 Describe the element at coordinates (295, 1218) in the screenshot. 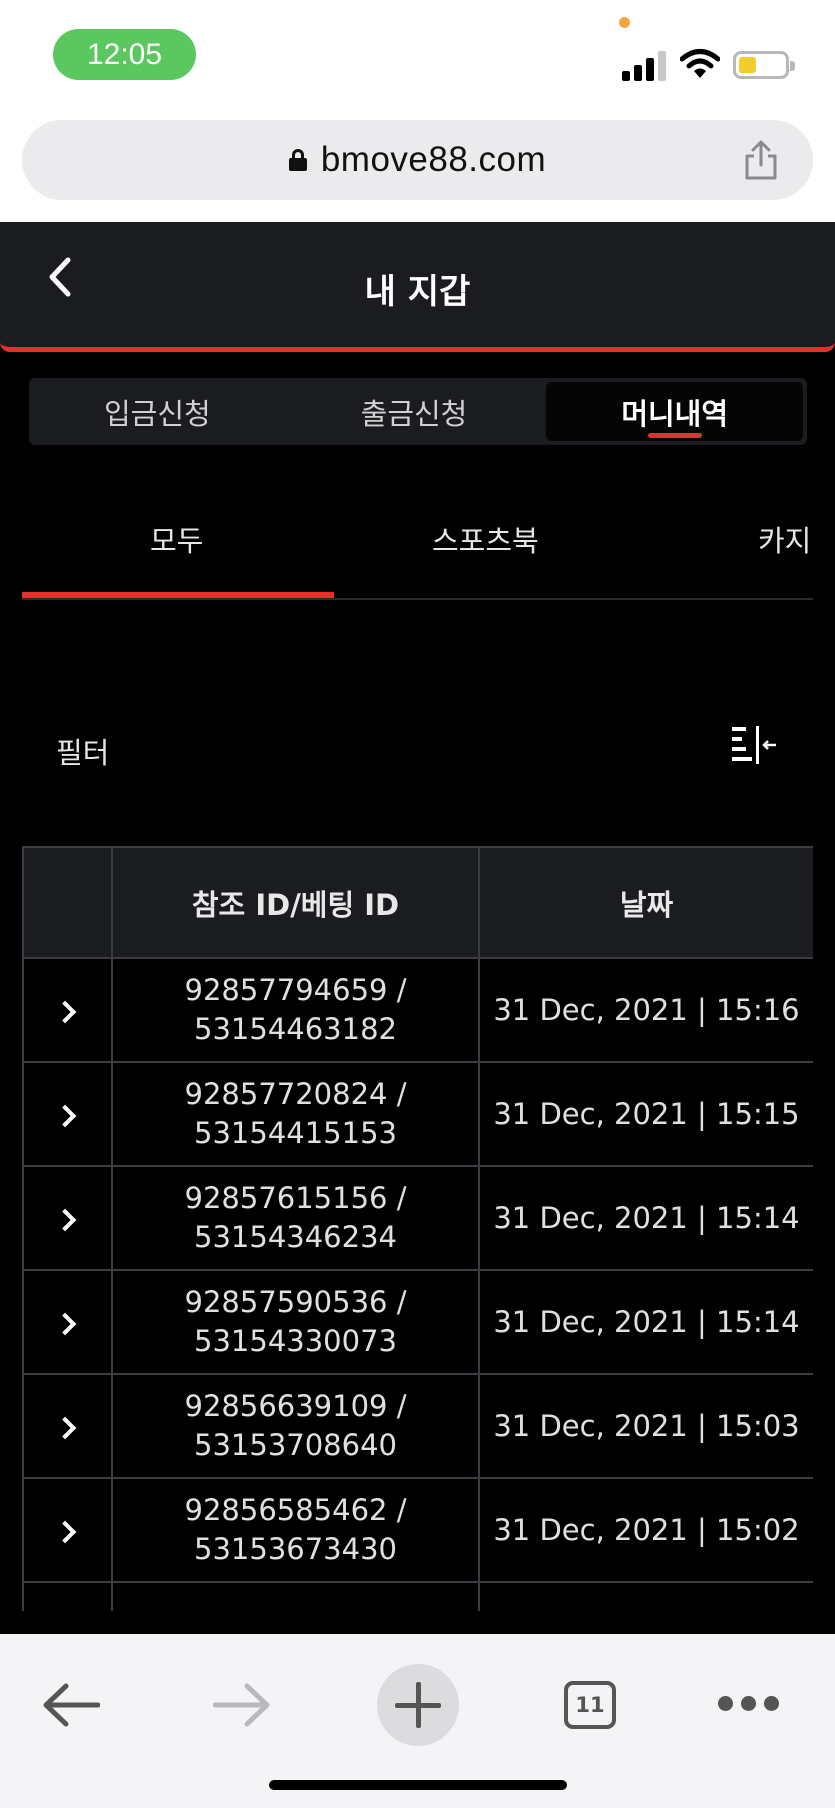

I see `ref-bet-id-cell: 92857615156 / 53154346234` at that location.